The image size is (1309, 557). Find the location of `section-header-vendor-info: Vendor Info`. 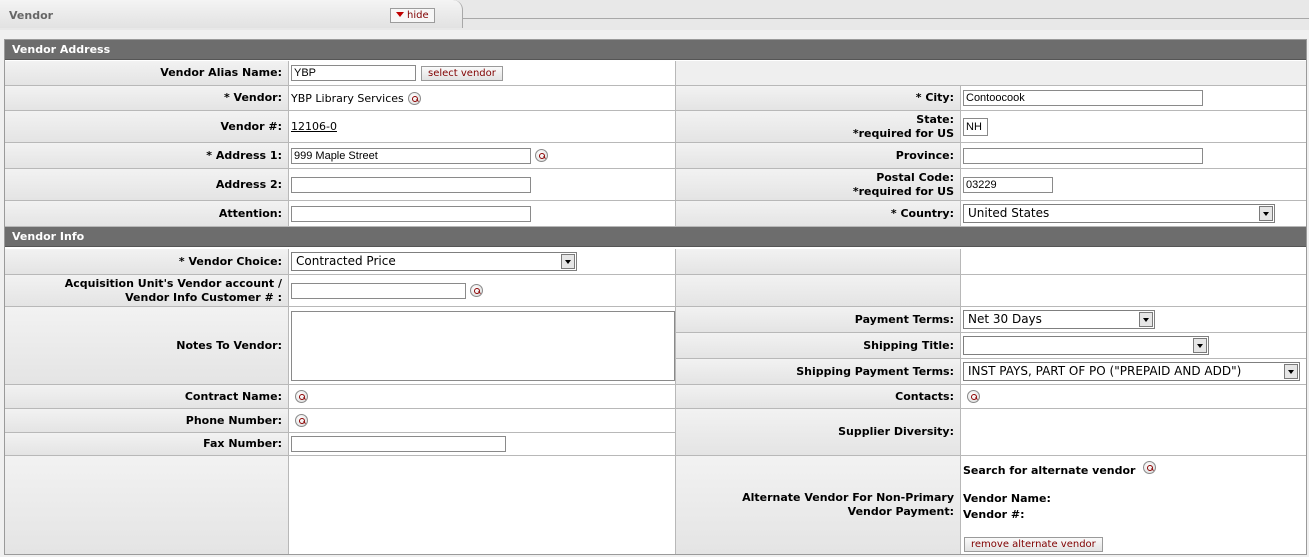

section-header-vendor-info: Vendor Info is located at coordinates (655, 237).